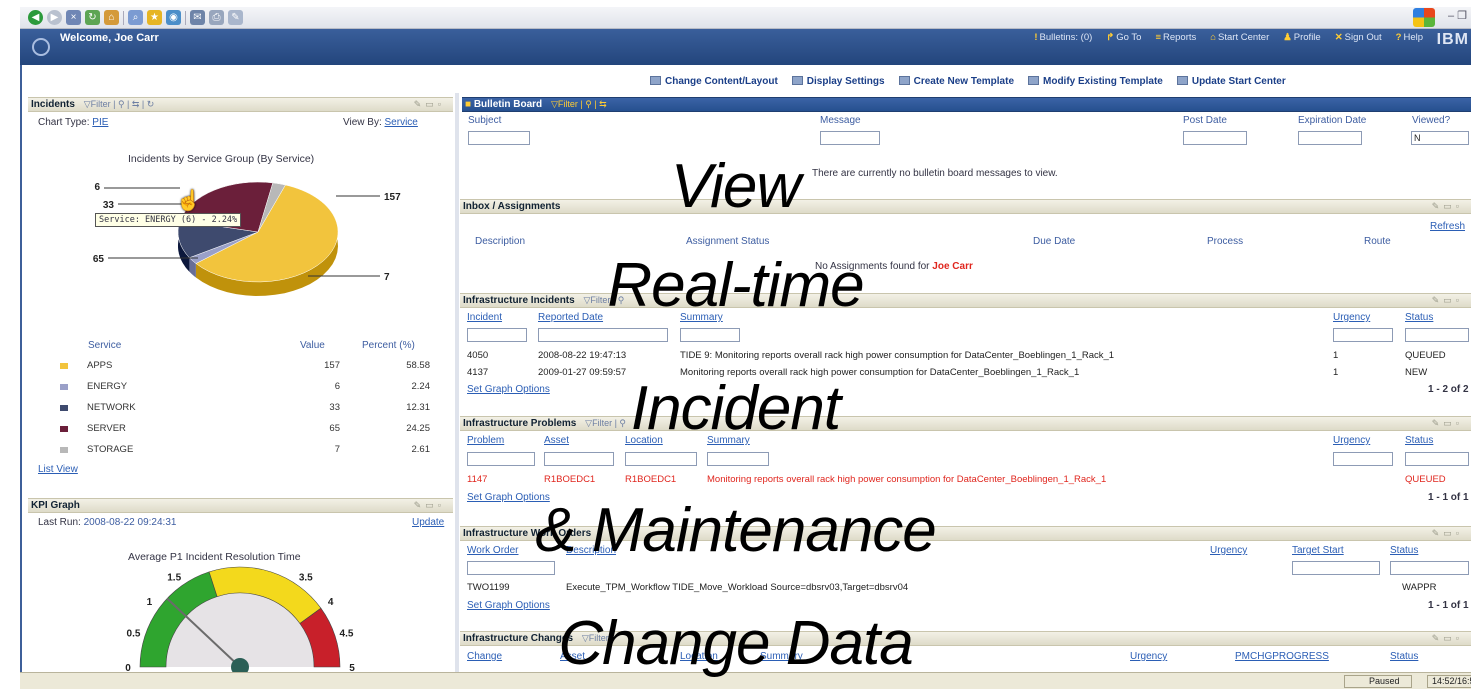 This screenshot has width=1471, height=689. I want to click on legend-header-value: Value, so click(312, 345).